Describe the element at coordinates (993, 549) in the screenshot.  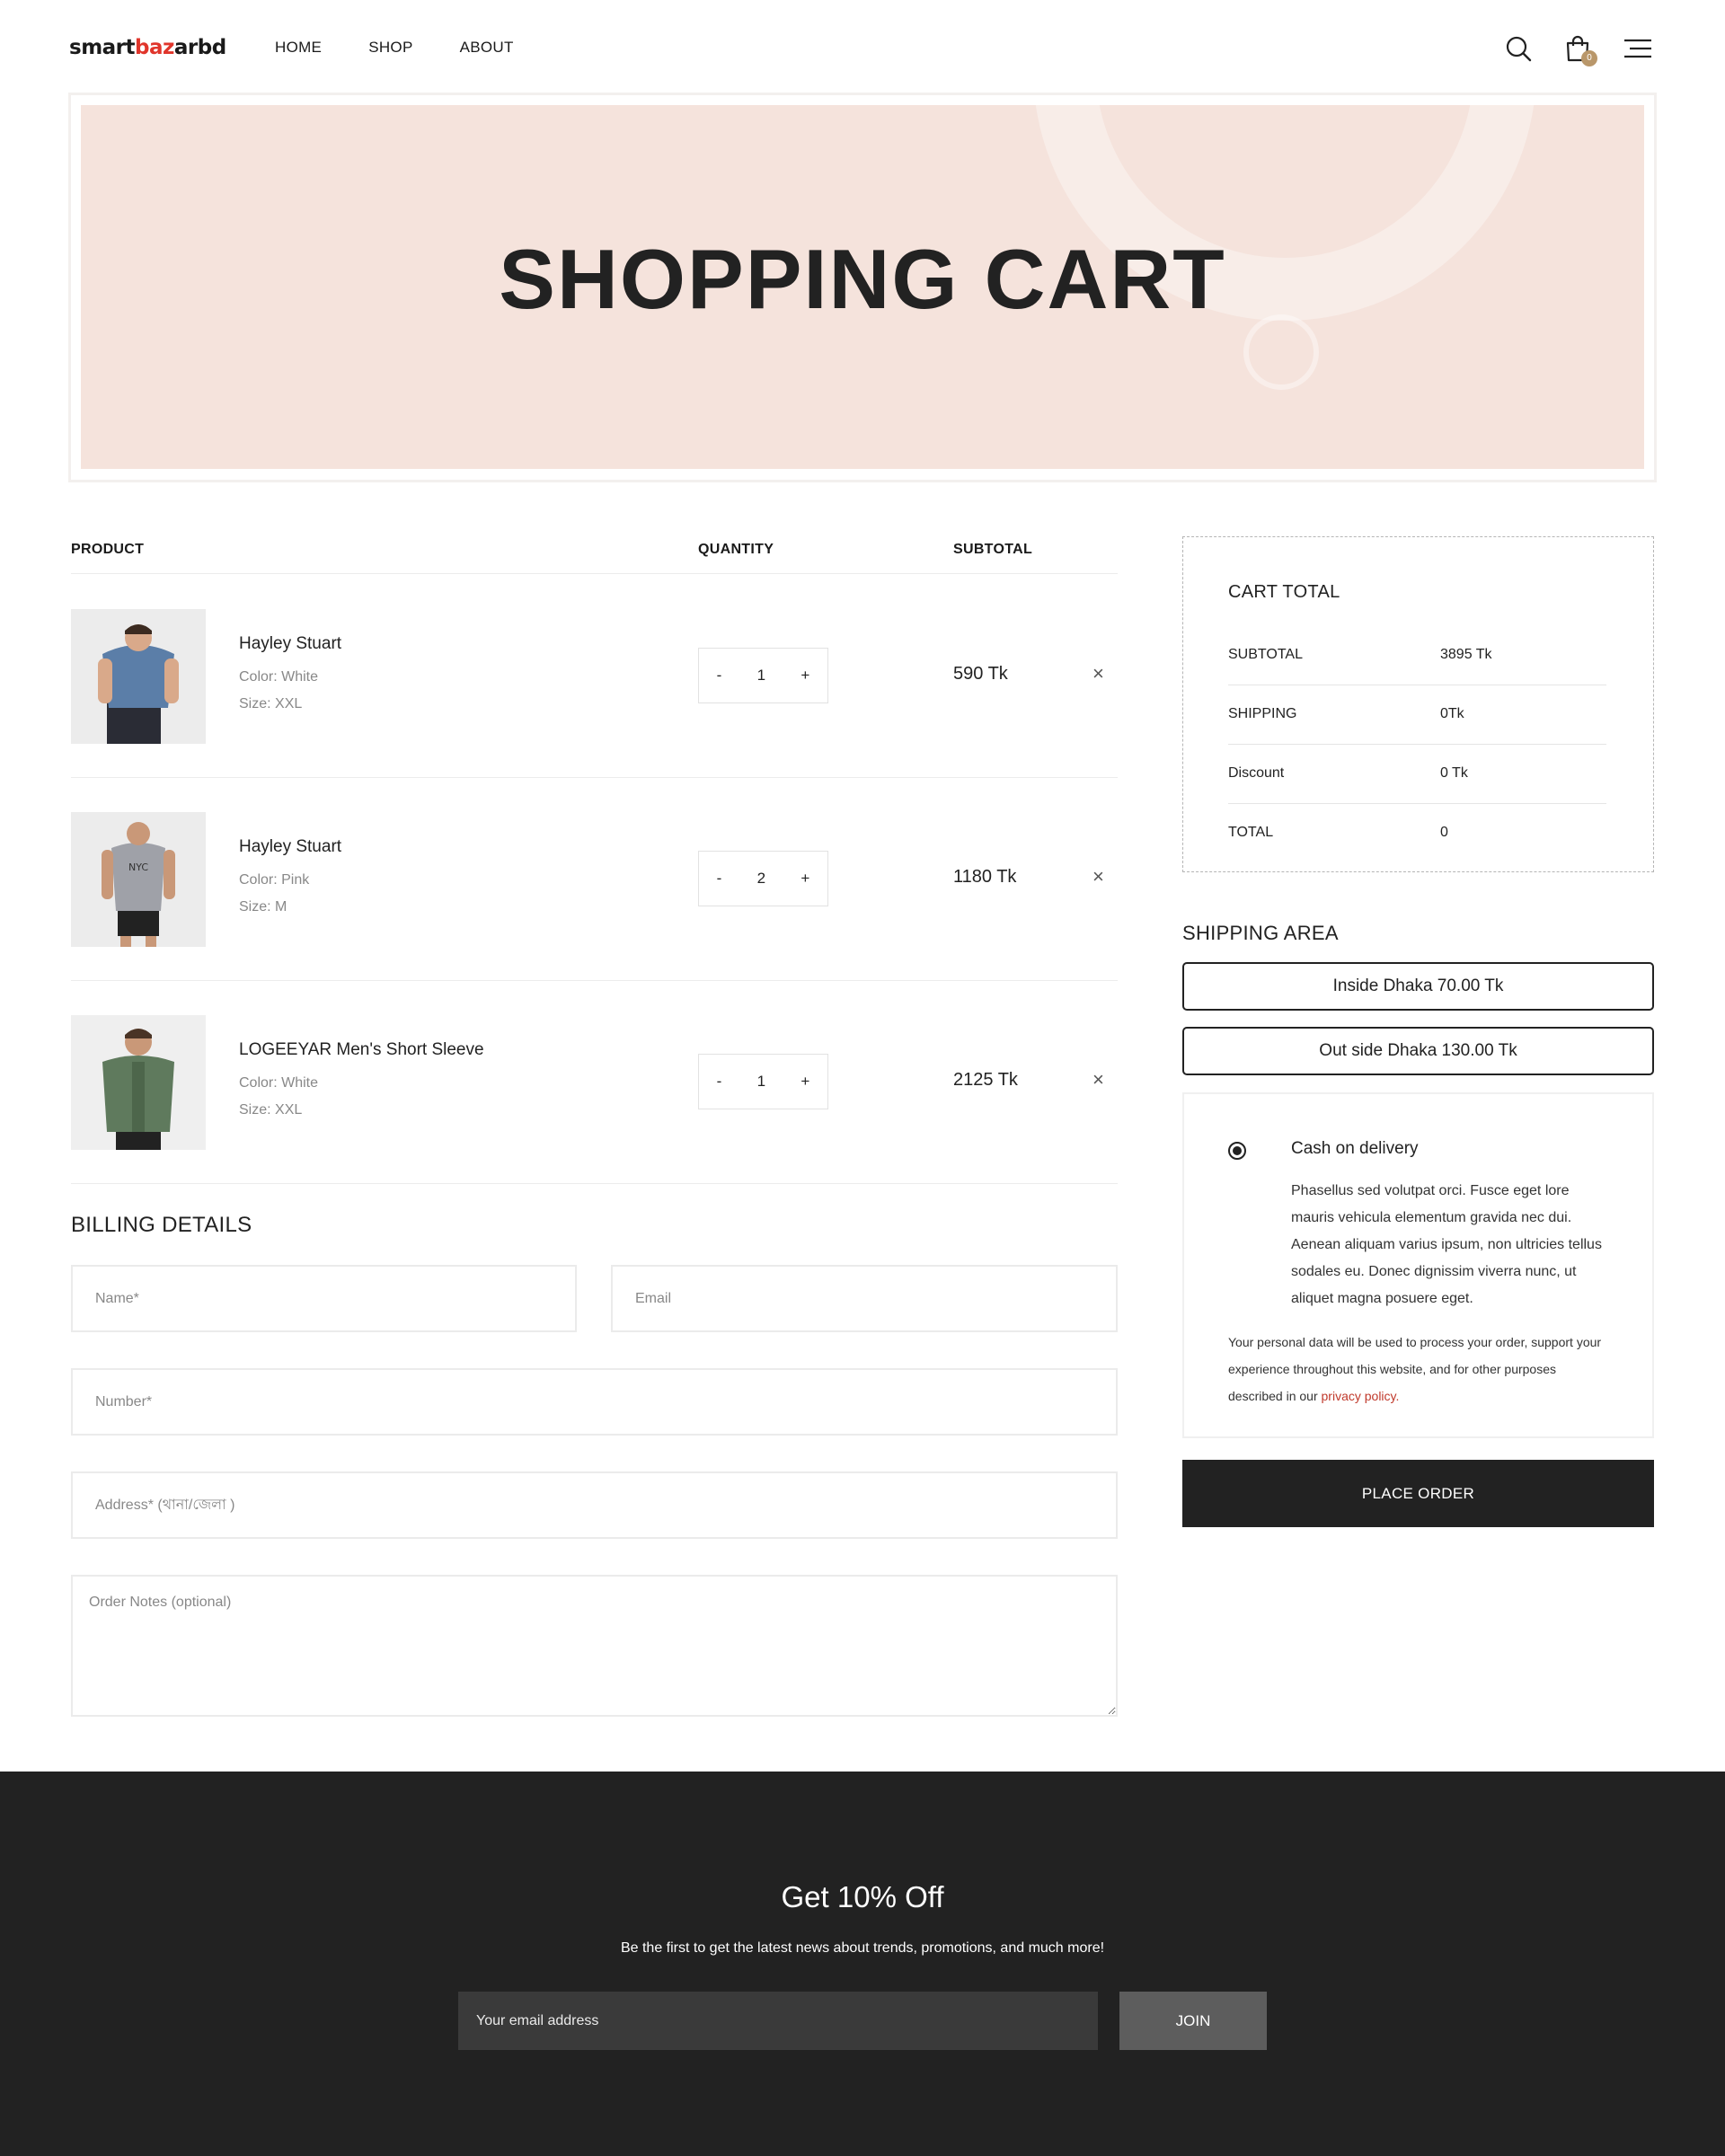
I see `col-header-subtotal: SUBTOTAL` at that location.